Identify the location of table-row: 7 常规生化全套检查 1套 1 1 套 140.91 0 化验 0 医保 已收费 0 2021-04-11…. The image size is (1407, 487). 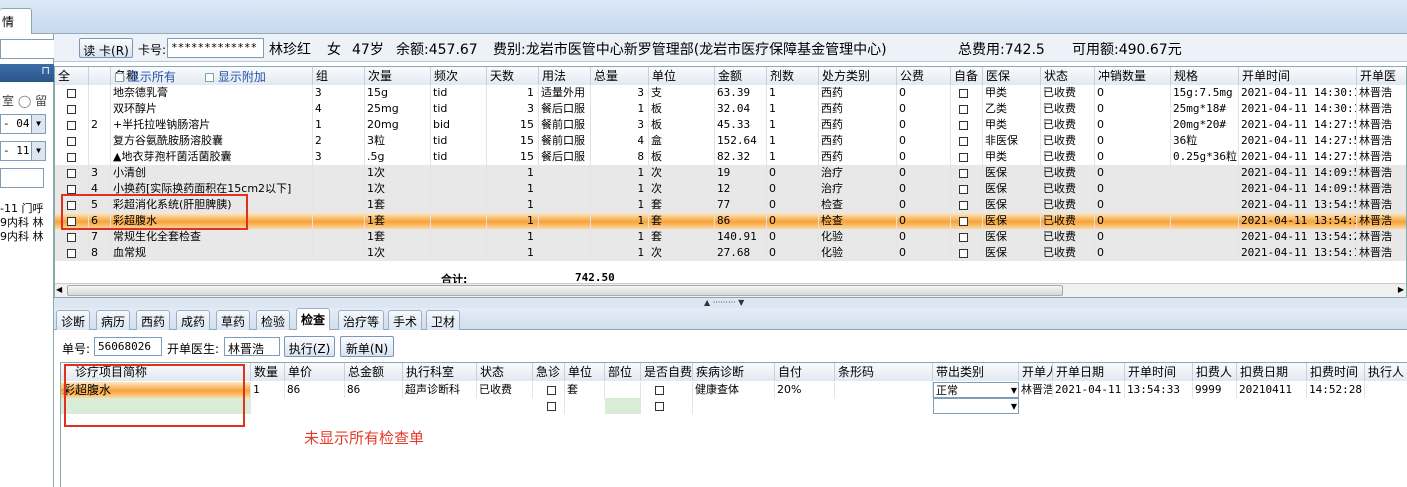
(730, 237).